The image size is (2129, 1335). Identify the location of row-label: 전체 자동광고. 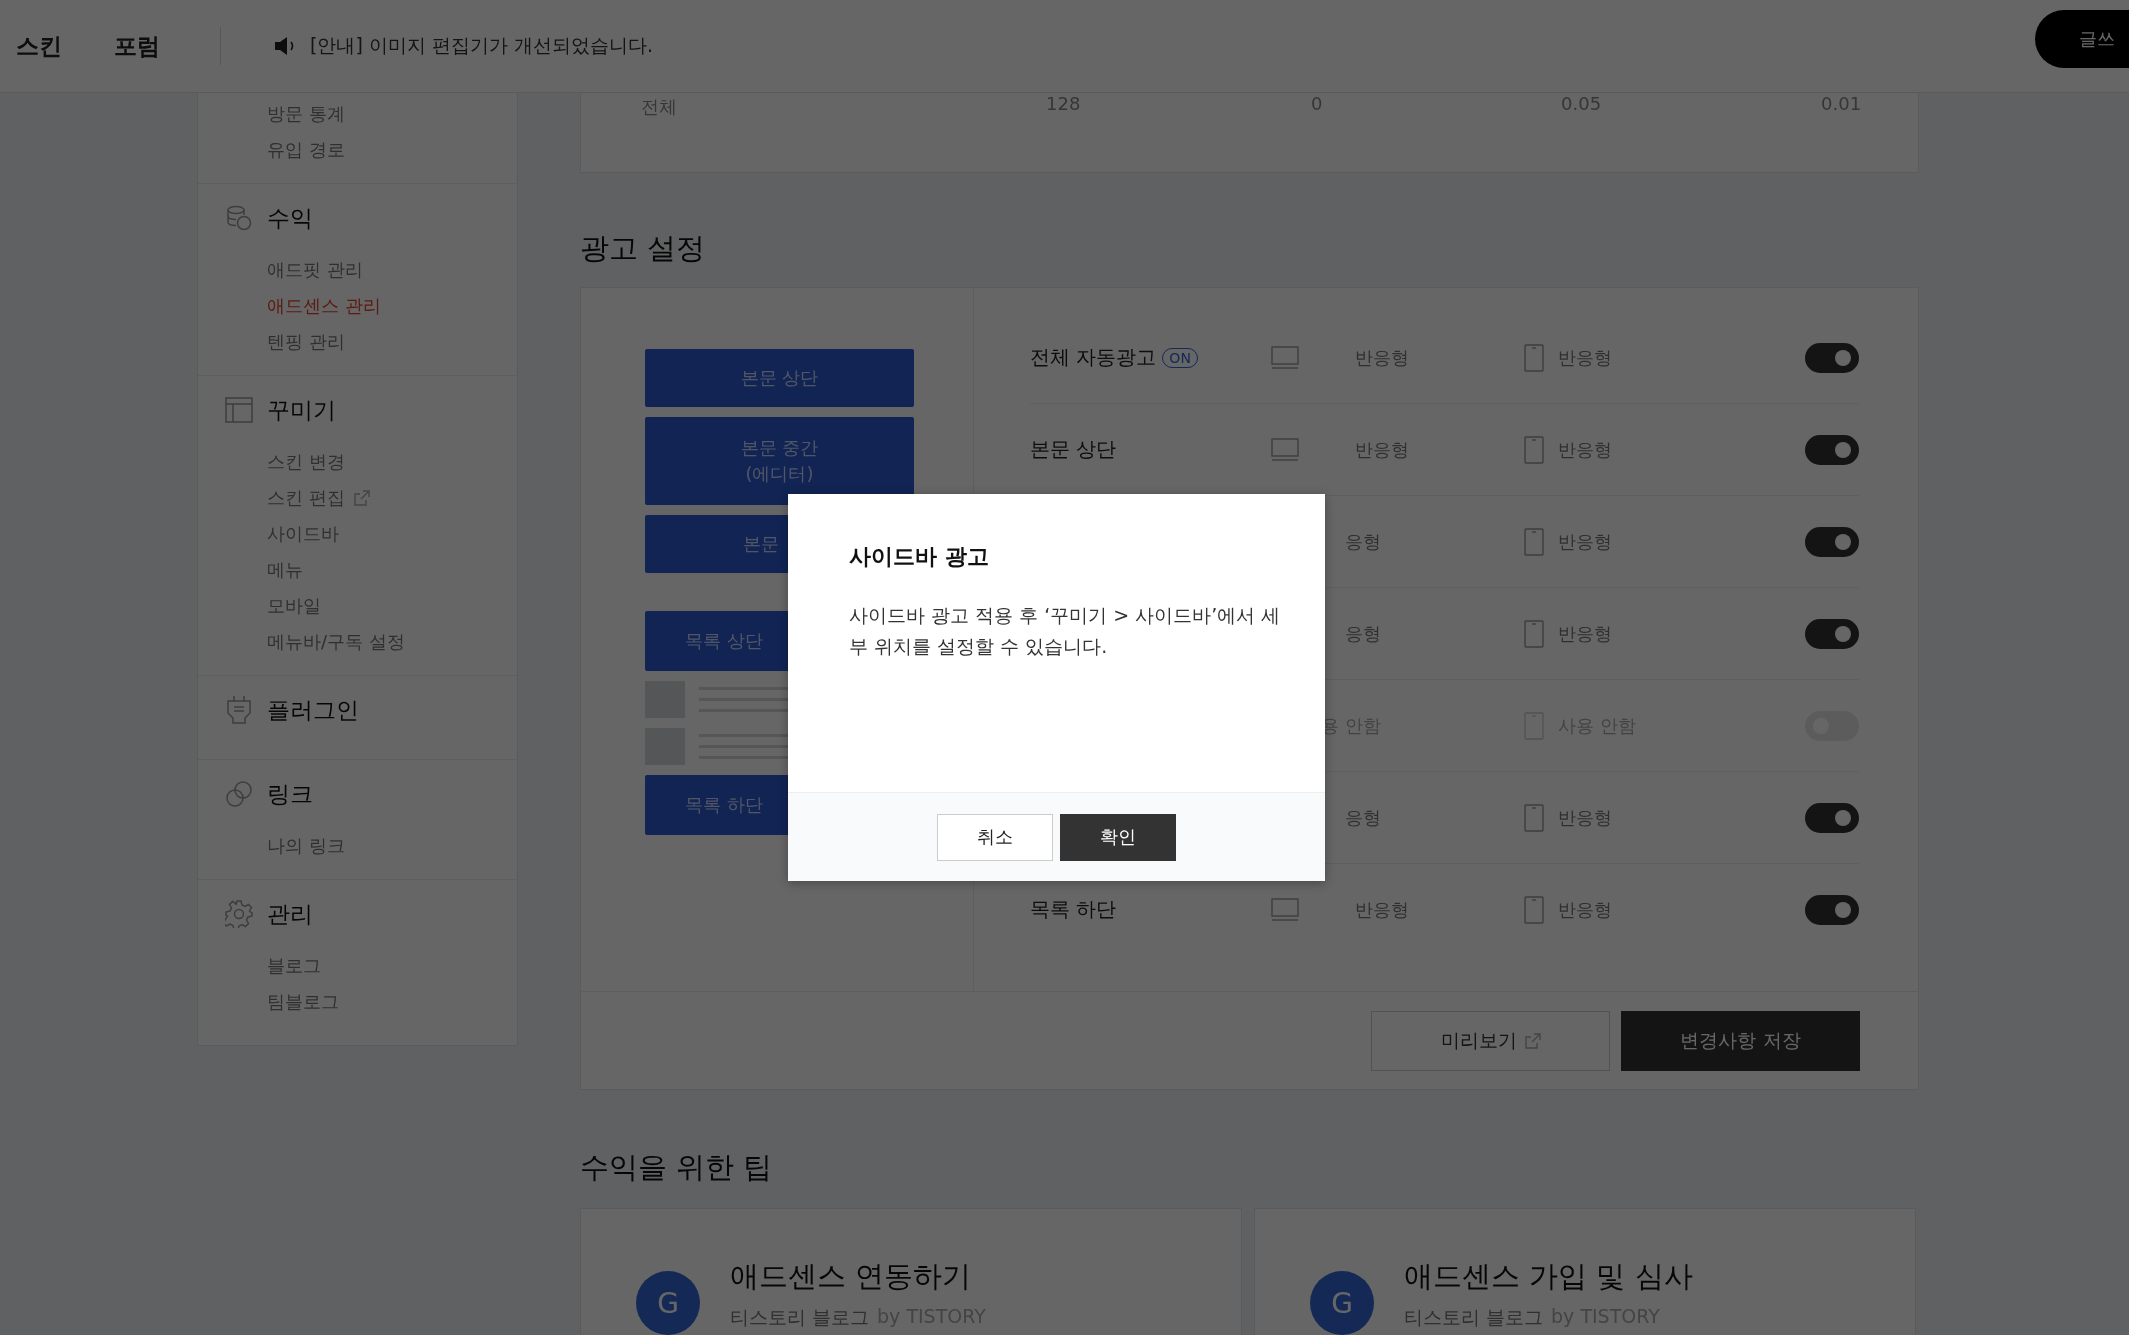
(1093, 357).